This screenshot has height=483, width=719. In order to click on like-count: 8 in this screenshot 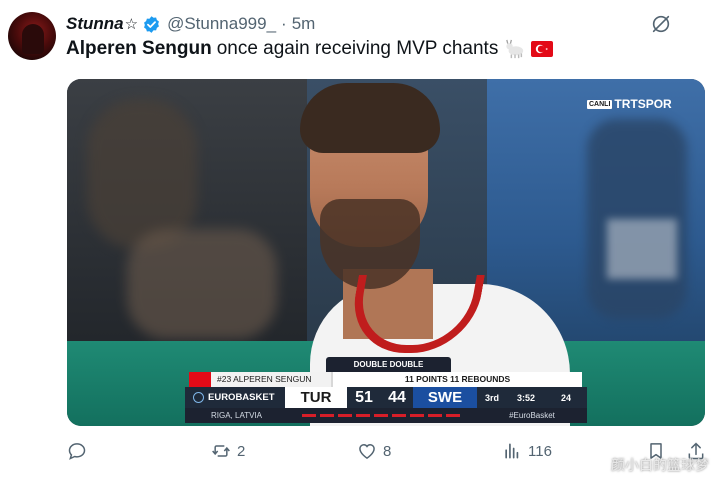, I will do `click(387, 451)`.